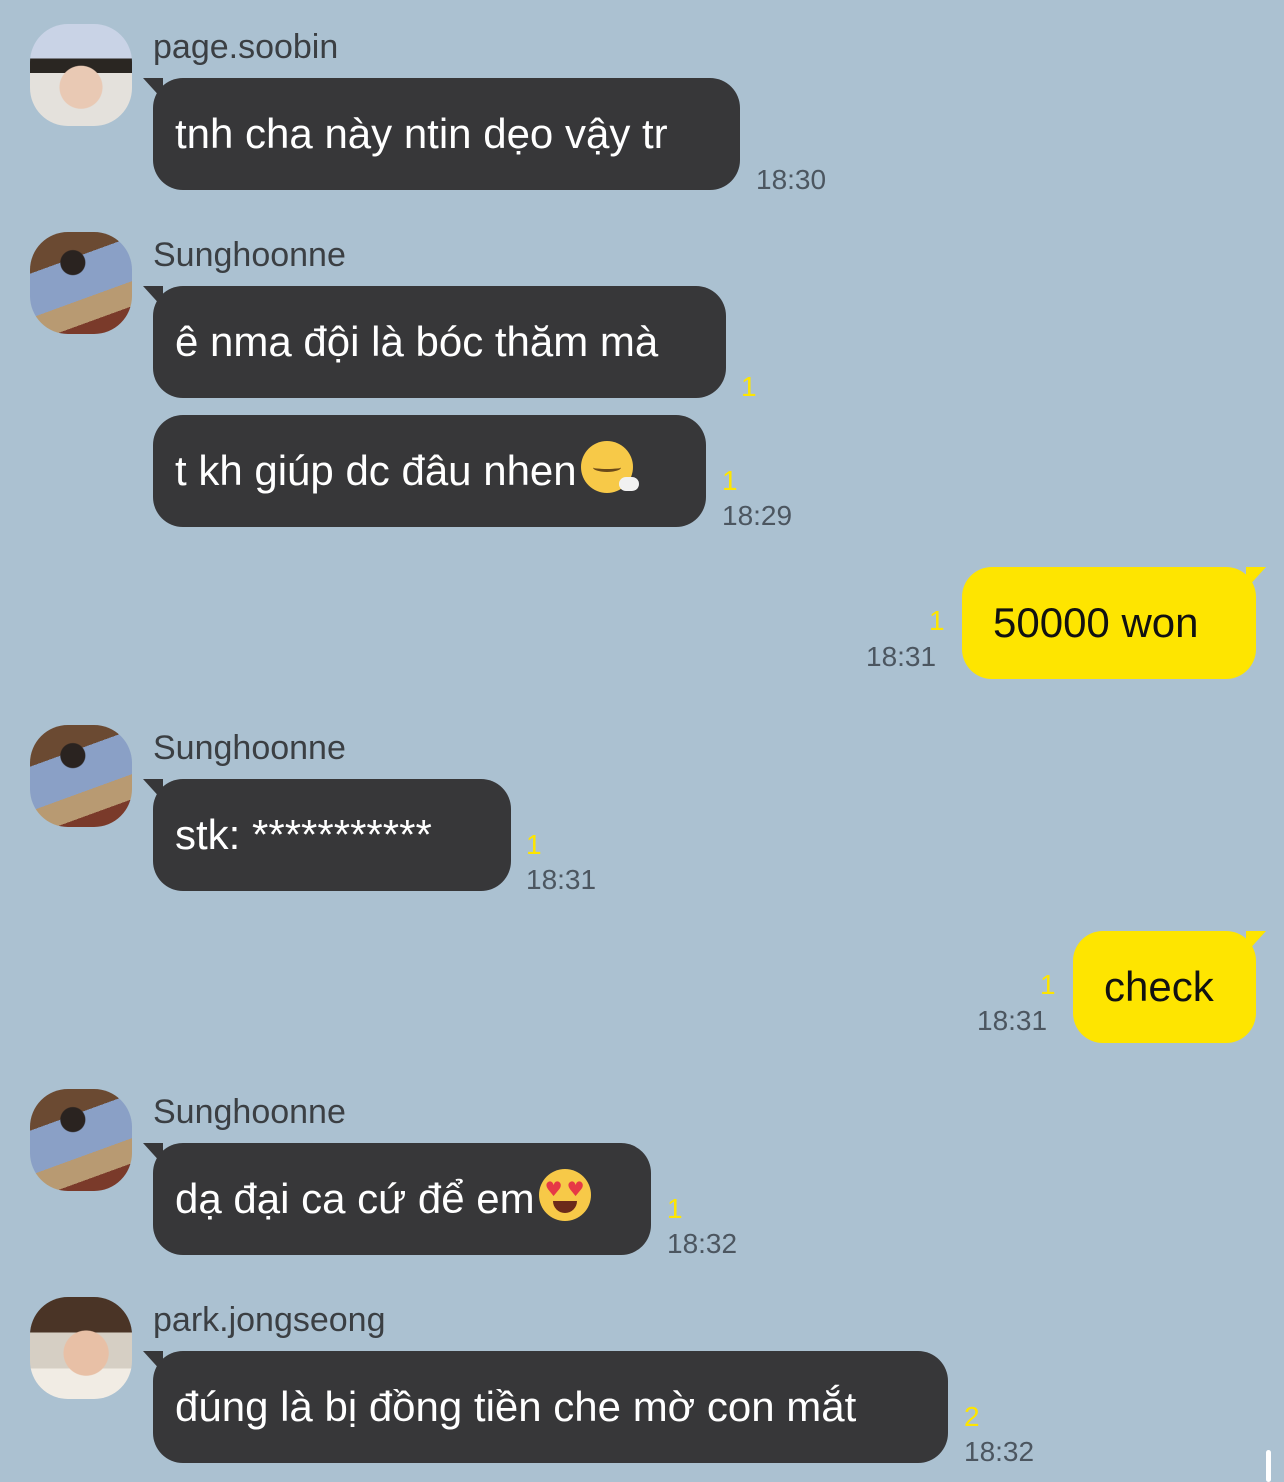 The height and width of the screenshot is (1482, 1284). Describe the element at coordinates (355, 1198) in the screenshot. I see `message-text: dạ đại ca cứ để em` at that location.